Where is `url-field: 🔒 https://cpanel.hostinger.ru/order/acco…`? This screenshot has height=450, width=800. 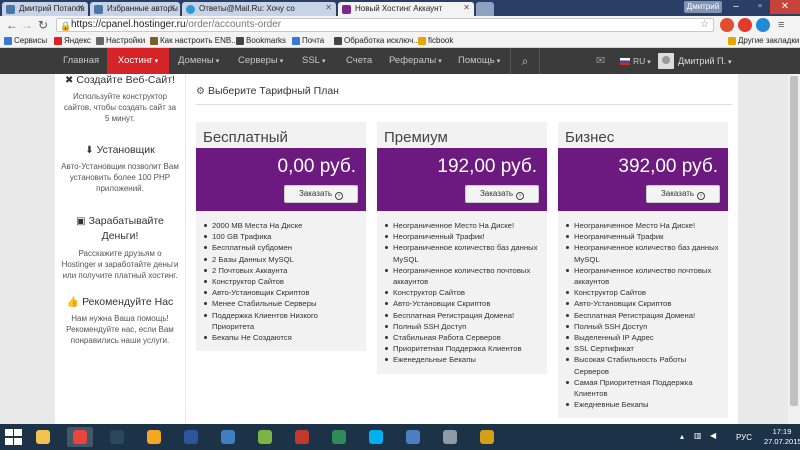
url-field: 🔒 https://cpanel.hostinger.ru/order/acco… is located at coordinates (385, 25).